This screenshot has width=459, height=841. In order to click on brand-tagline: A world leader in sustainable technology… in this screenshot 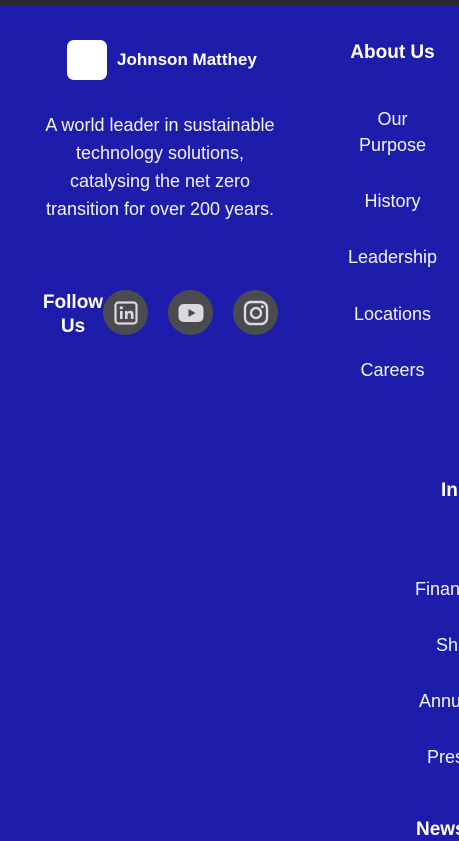, I will do `click(160, 167)`.